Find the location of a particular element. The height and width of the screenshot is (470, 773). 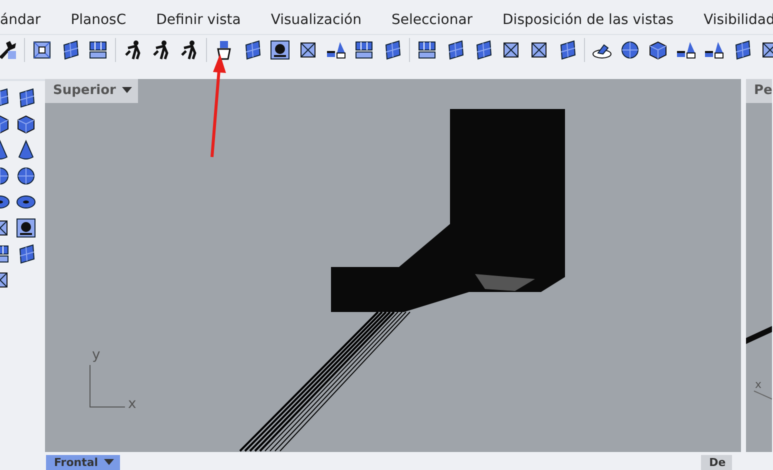

mesh-drawing is located at coordinates (759, 335).